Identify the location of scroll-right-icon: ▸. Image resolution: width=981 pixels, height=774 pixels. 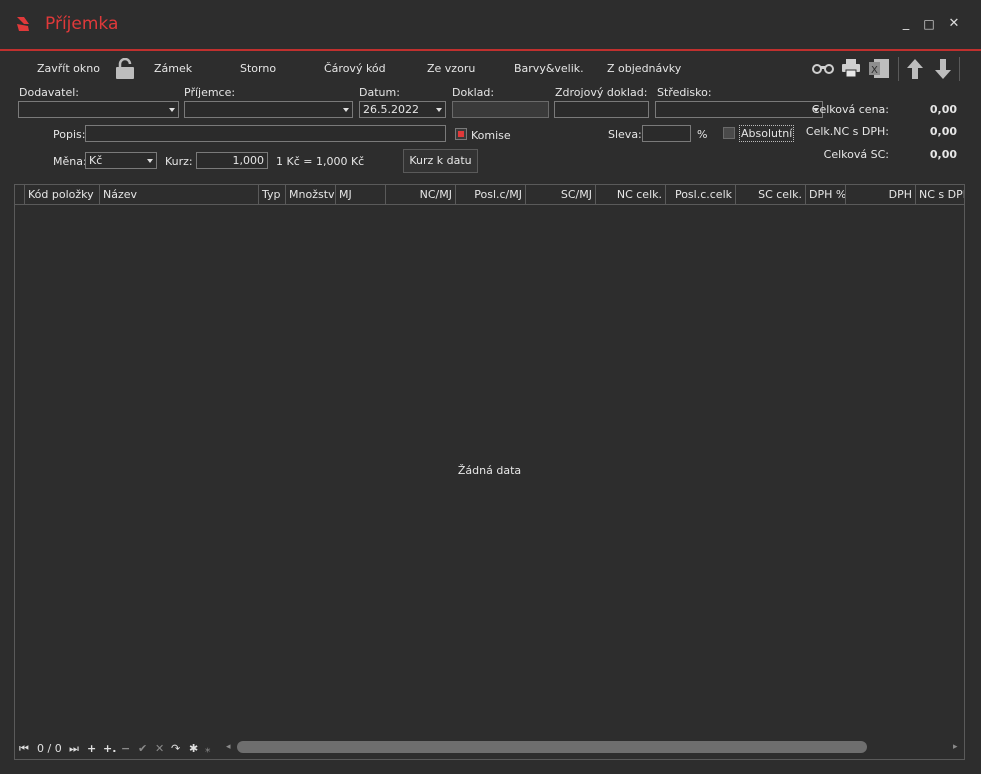
(955, 747).